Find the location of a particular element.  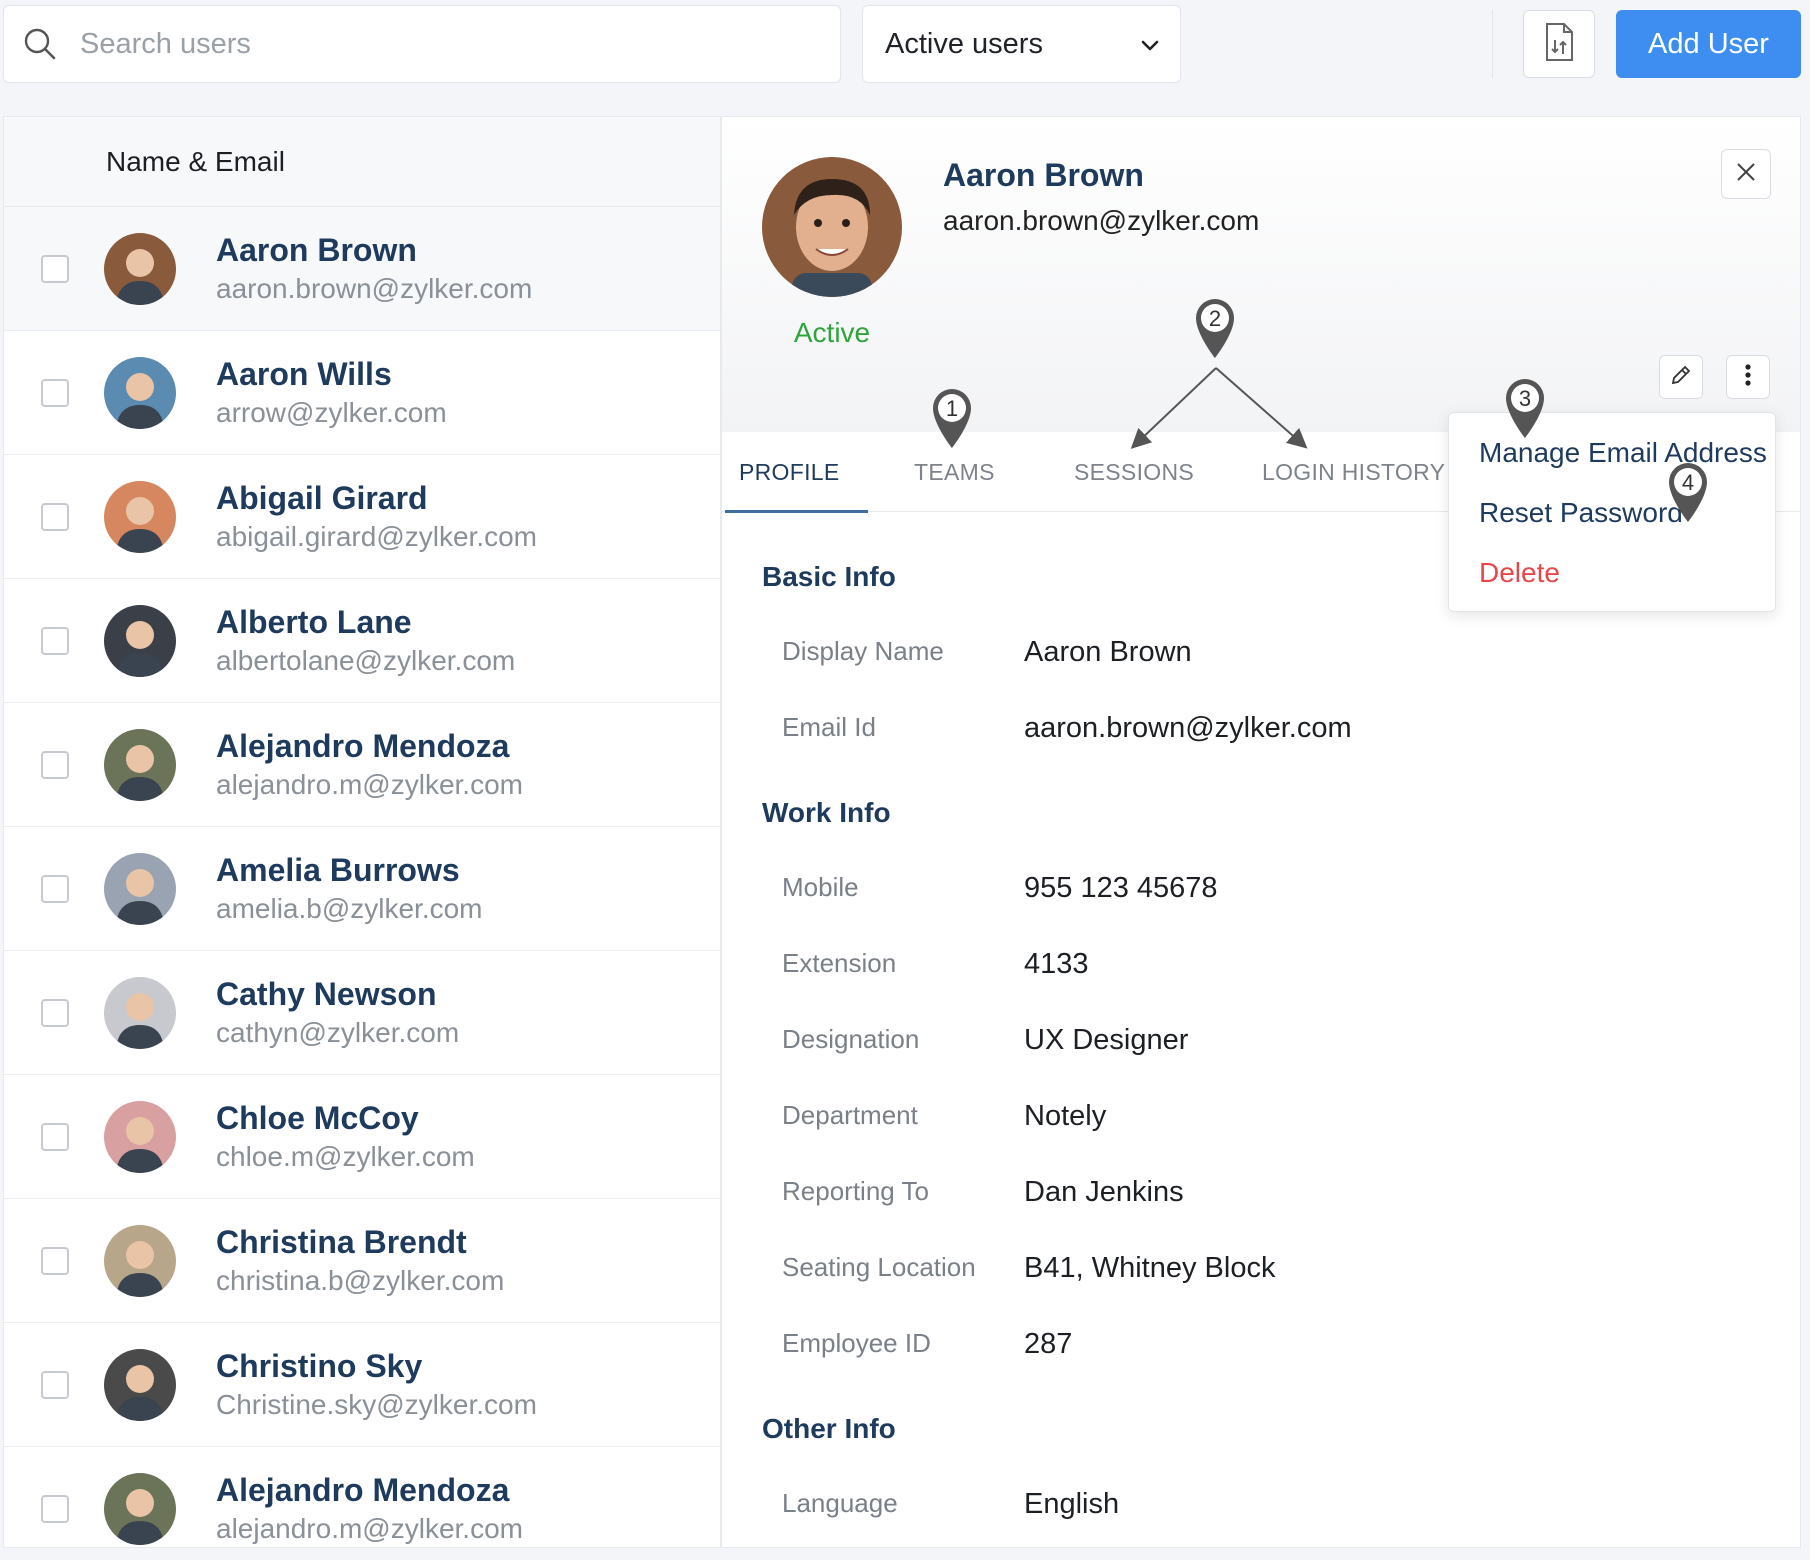

user-row: Chloe McCoy chloe.m@zylker.com is located at coordinates (362, 1137).